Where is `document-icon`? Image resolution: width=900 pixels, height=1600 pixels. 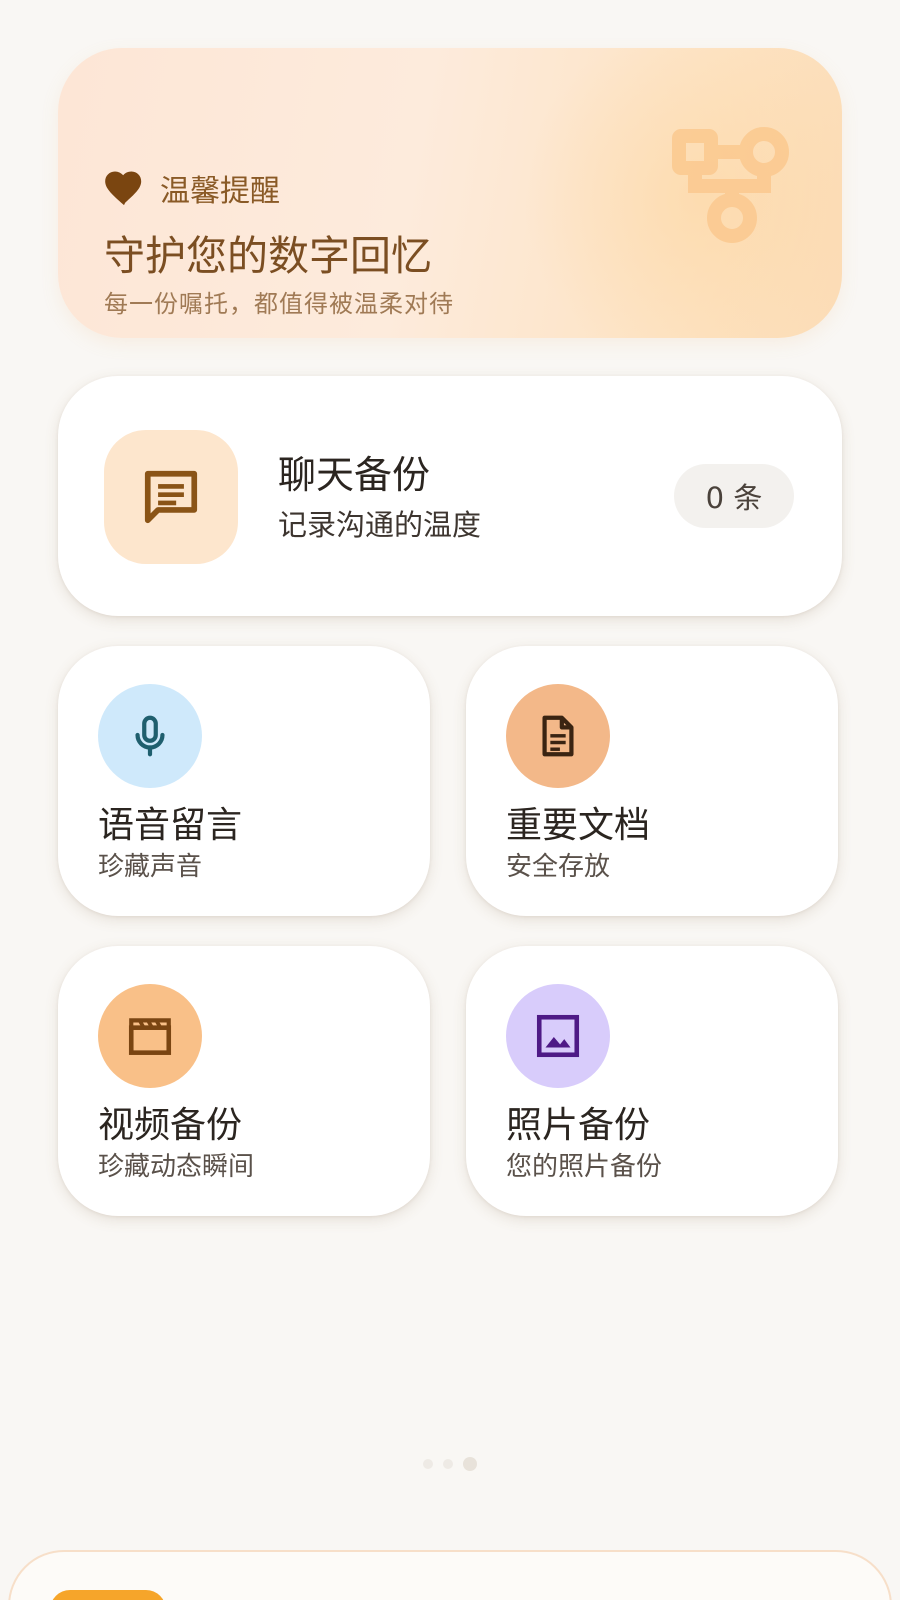 document-icon is located at coordinates (558, 736).